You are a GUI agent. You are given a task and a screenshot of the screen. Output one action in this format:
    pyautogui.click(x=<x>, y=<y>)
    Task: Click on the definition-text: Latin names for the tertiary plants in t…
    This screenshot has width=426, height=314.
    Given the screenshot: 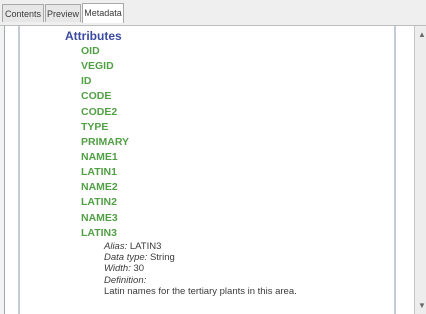 What is the action you would take?
    pyautogui.click(x=200, y=291)
    